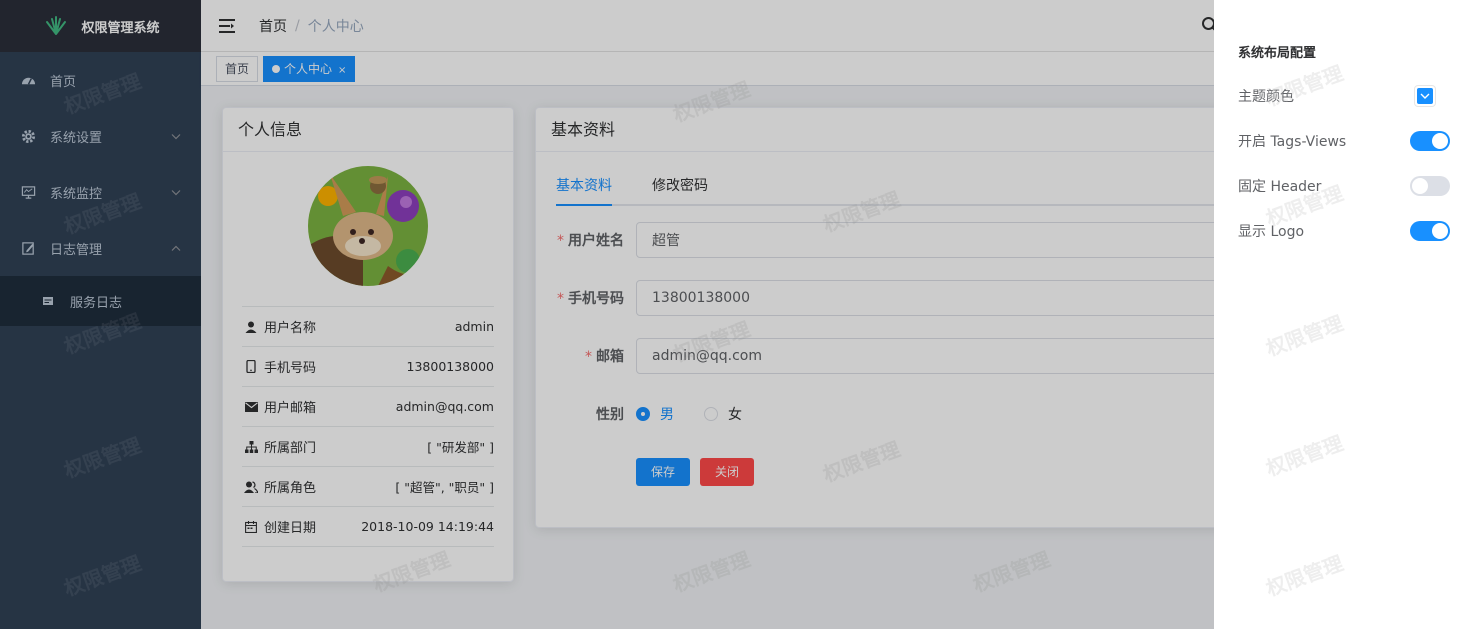 The height and width of the screenshot is (629, 1474). I want to click on setting-label: 固定 Header, so click(1280, 186).